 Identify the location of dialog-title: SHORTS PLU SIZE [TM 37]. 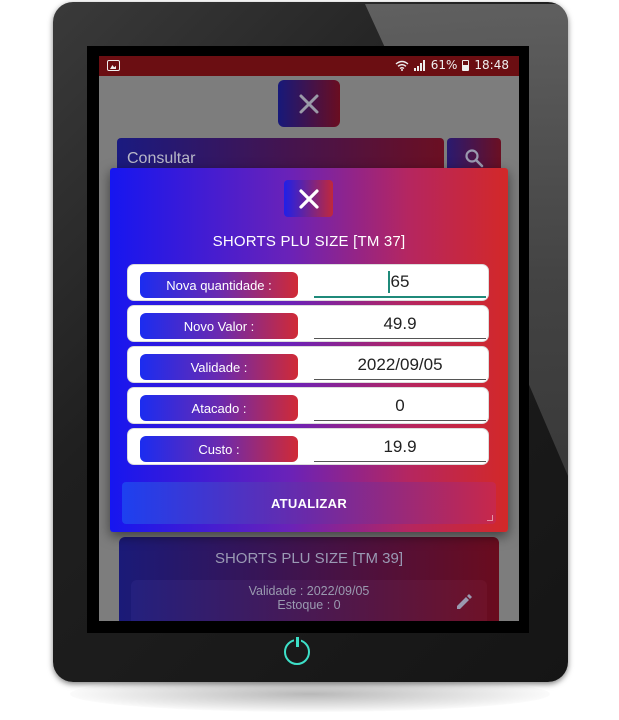
(309, 241).